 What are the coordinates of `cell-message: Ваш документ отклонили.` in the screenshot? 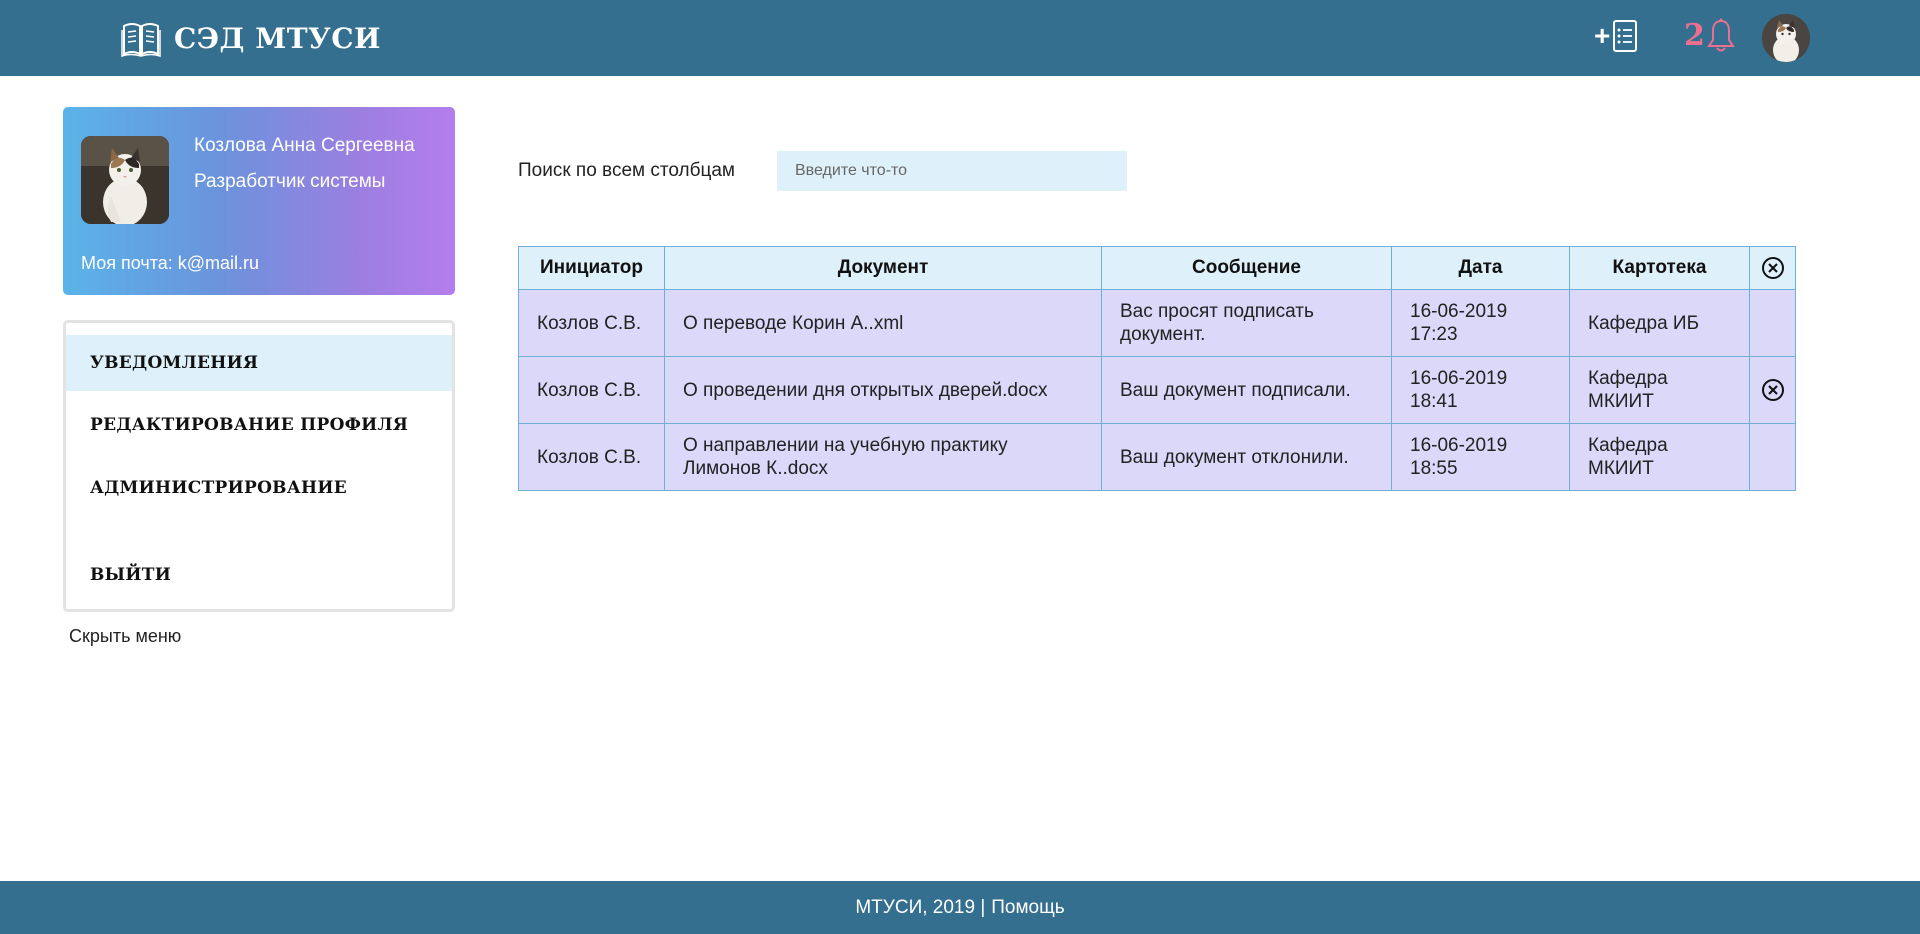 It's located at (1246, 457).